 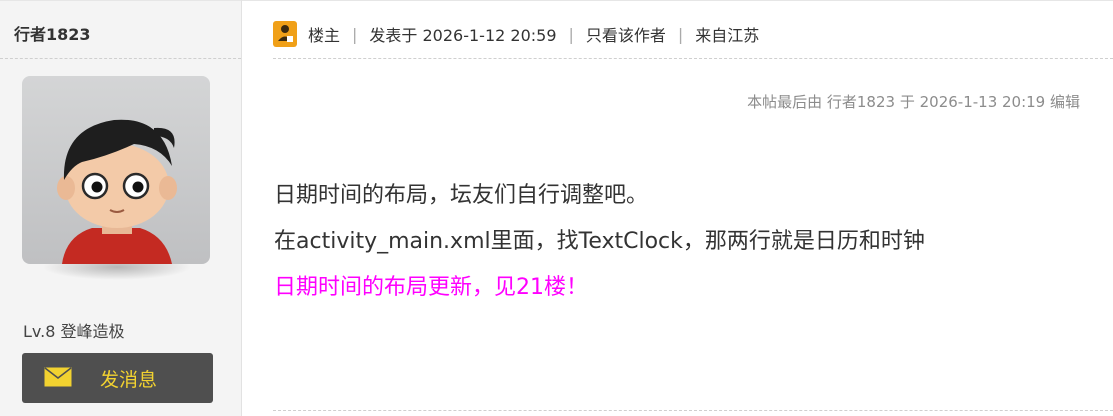 What do you see at coordinates (463, 35) in the screenshot?
I see `post-time: 发表于 2026-1-12 20:59` at bounding box center [463, 35].